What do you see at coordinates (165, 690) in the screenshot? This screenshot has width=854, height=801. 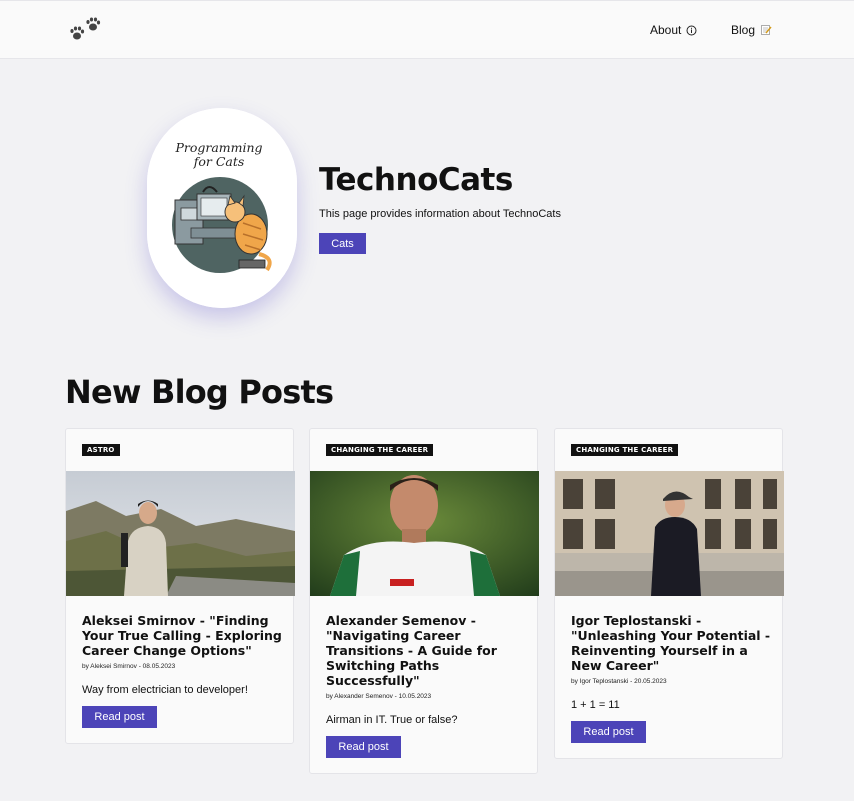 I see `post-excerpt: Way from electrician to developer!` at bounding box center [165, 690].